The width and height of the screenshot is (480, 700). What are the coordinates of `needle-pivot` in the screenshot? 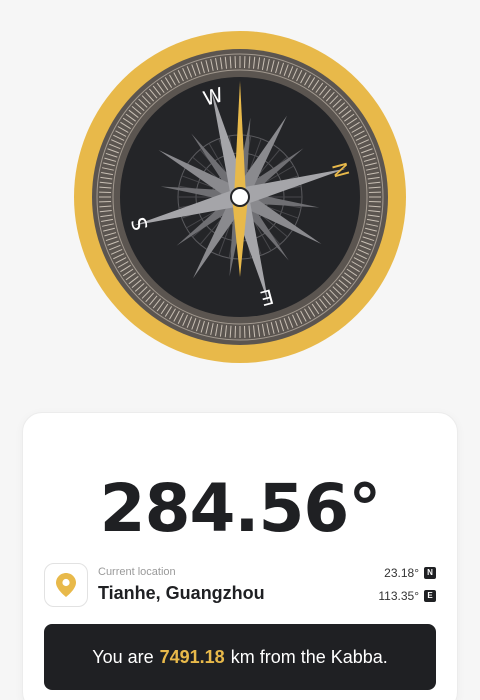 It's located at (240, 197).